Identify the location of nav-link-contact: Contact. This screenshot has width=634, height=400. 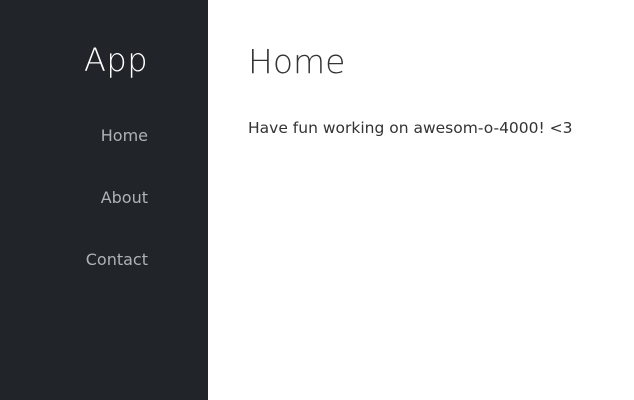
(117, 260).